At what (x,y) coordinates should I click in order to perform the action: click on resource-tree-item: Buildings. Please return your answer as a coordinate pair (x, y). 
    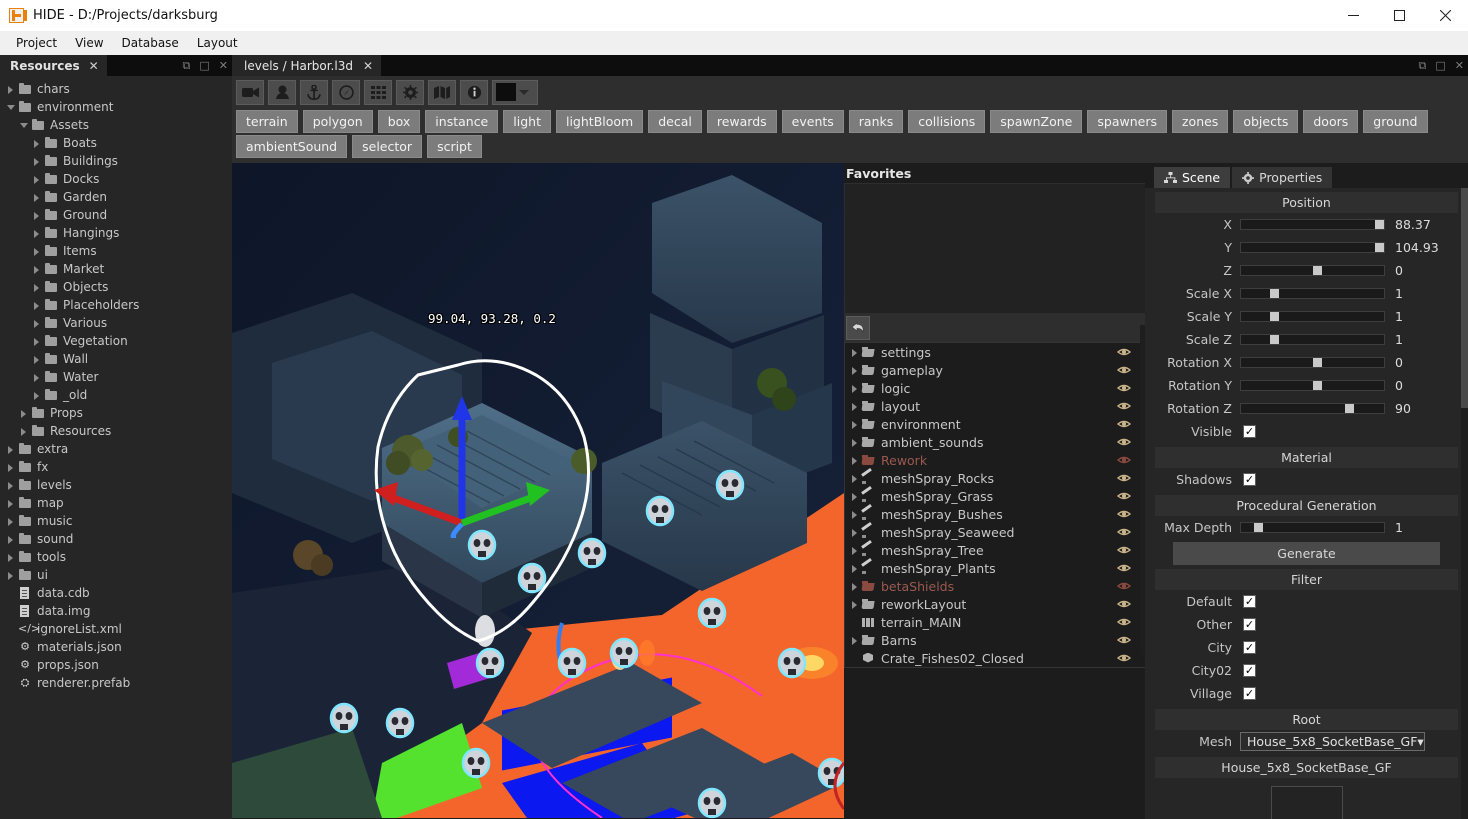
    Looking at the image, I should click on (116, 161).